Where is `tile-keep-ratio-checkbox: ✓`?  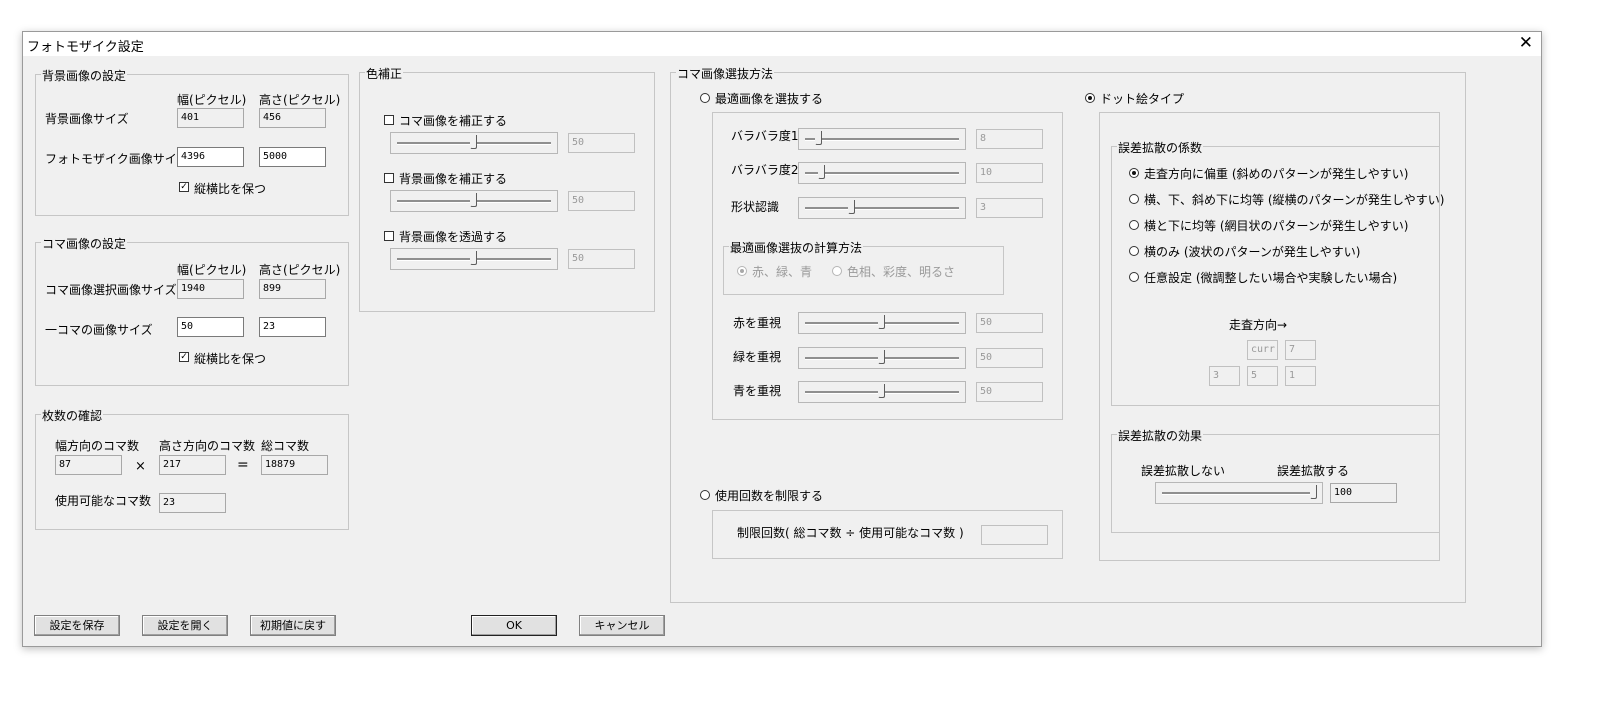
tile-keep-ratio-checkbox: ✓ is located at coordinates (184, 357).